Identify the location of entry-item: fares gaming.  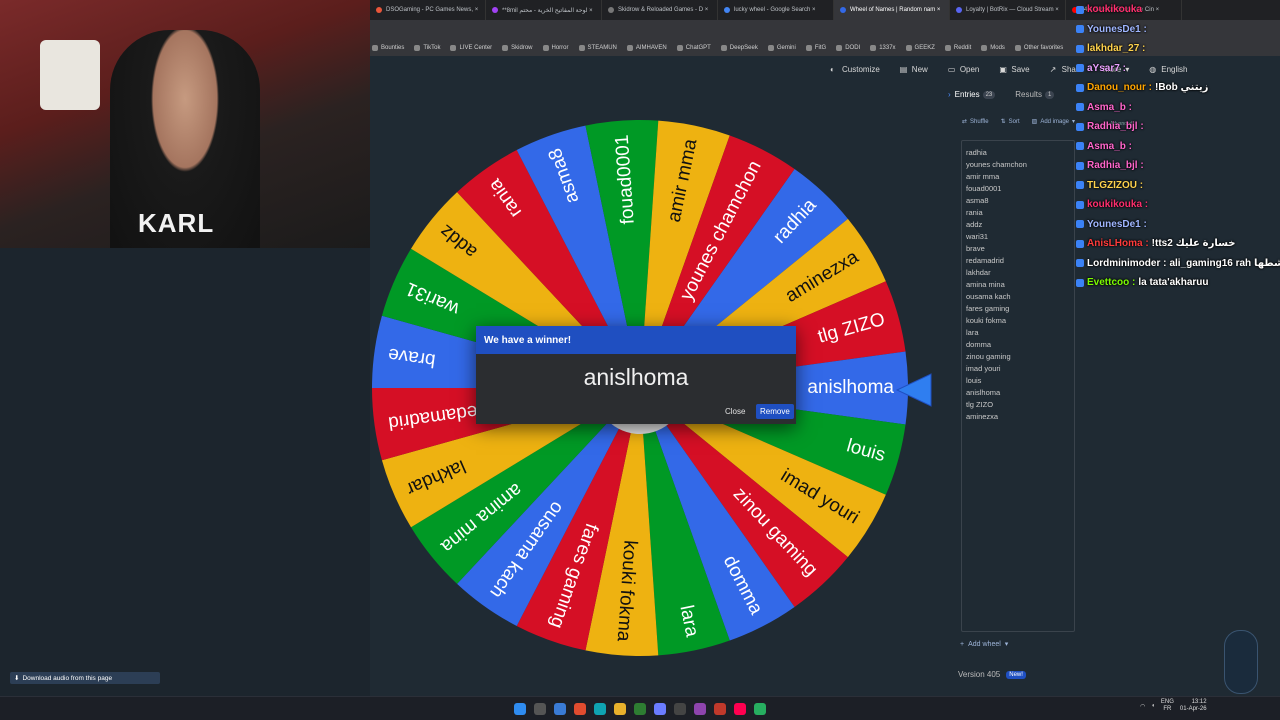
(988, 308).